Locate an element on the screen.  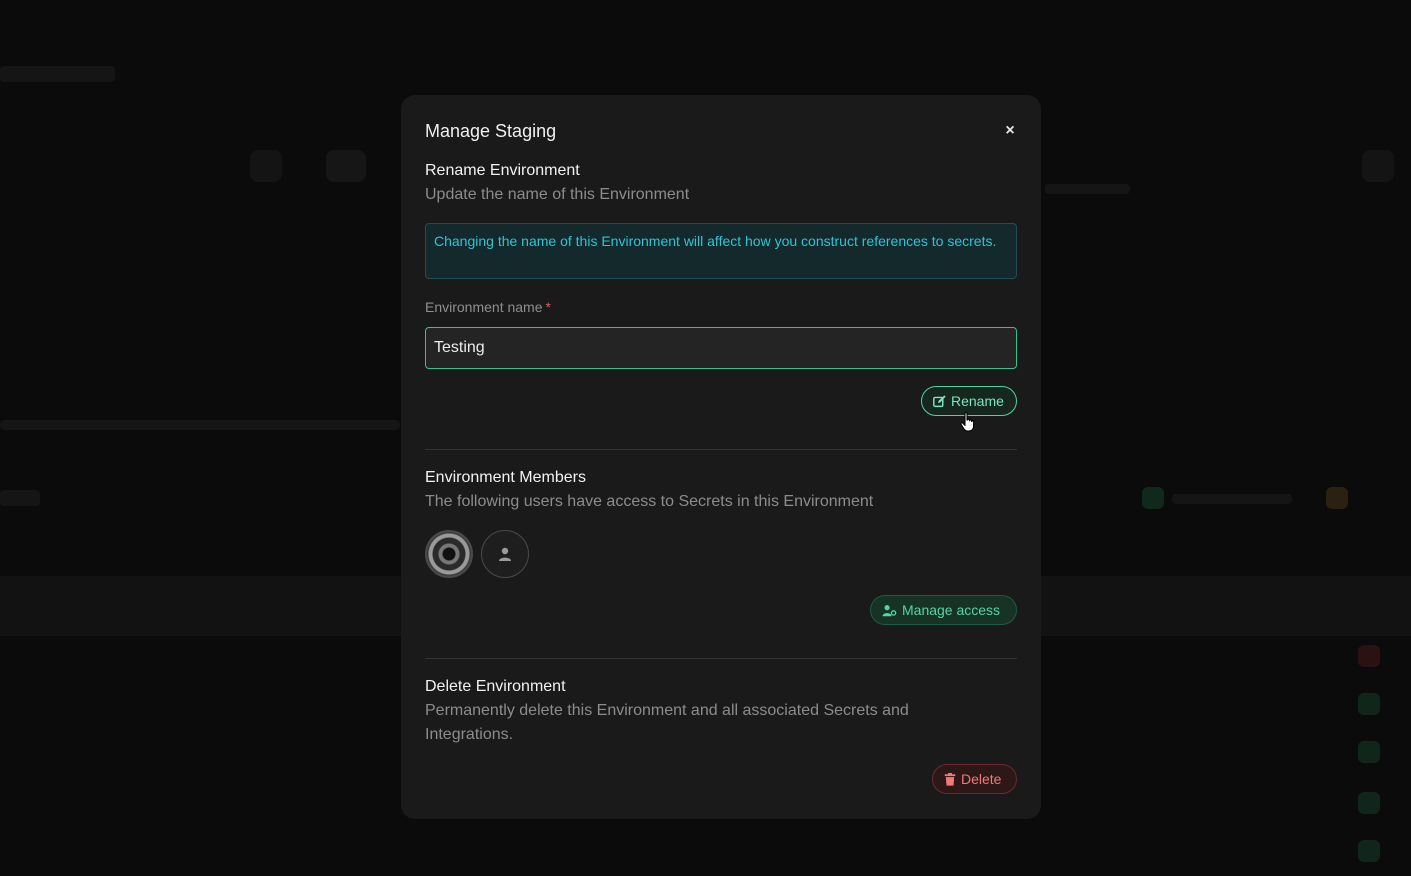
pointer-cursor-icon is located at coordinates (967, 422).